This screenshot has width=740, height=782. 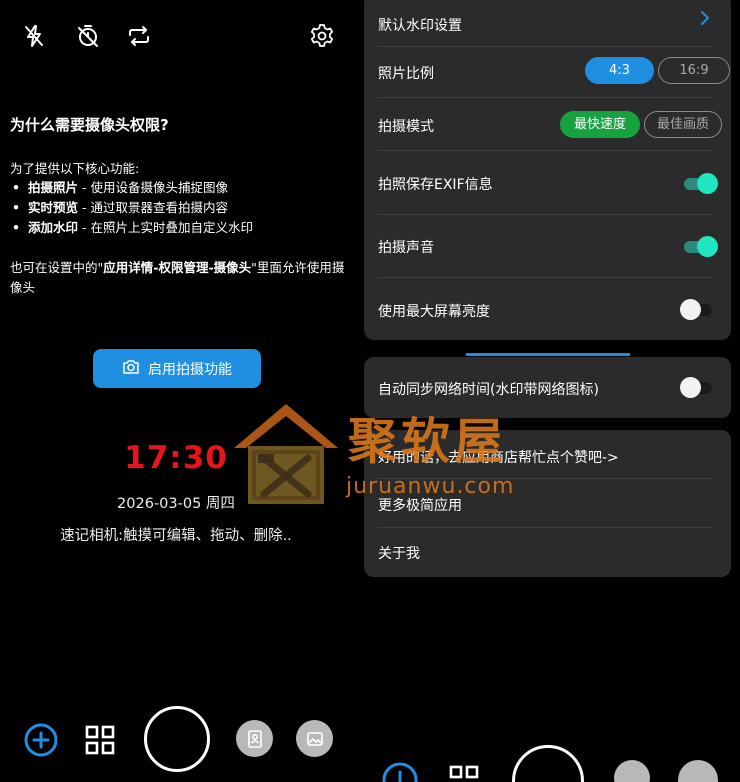 What do you see at coordinates (619, 70) in the screenshot?
I see `ratio-option-4-3: 4:3` at bounding box center [619, 70].